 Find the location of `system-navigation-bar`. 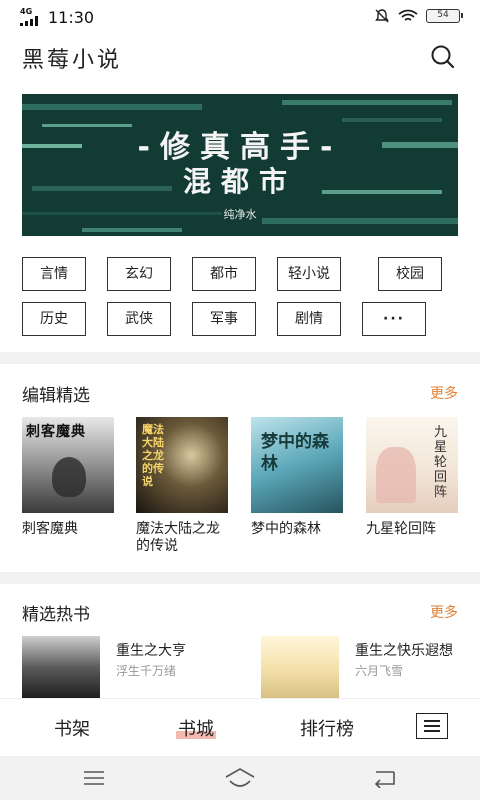

system-navigation-bar is located at coordinates (240, 778).